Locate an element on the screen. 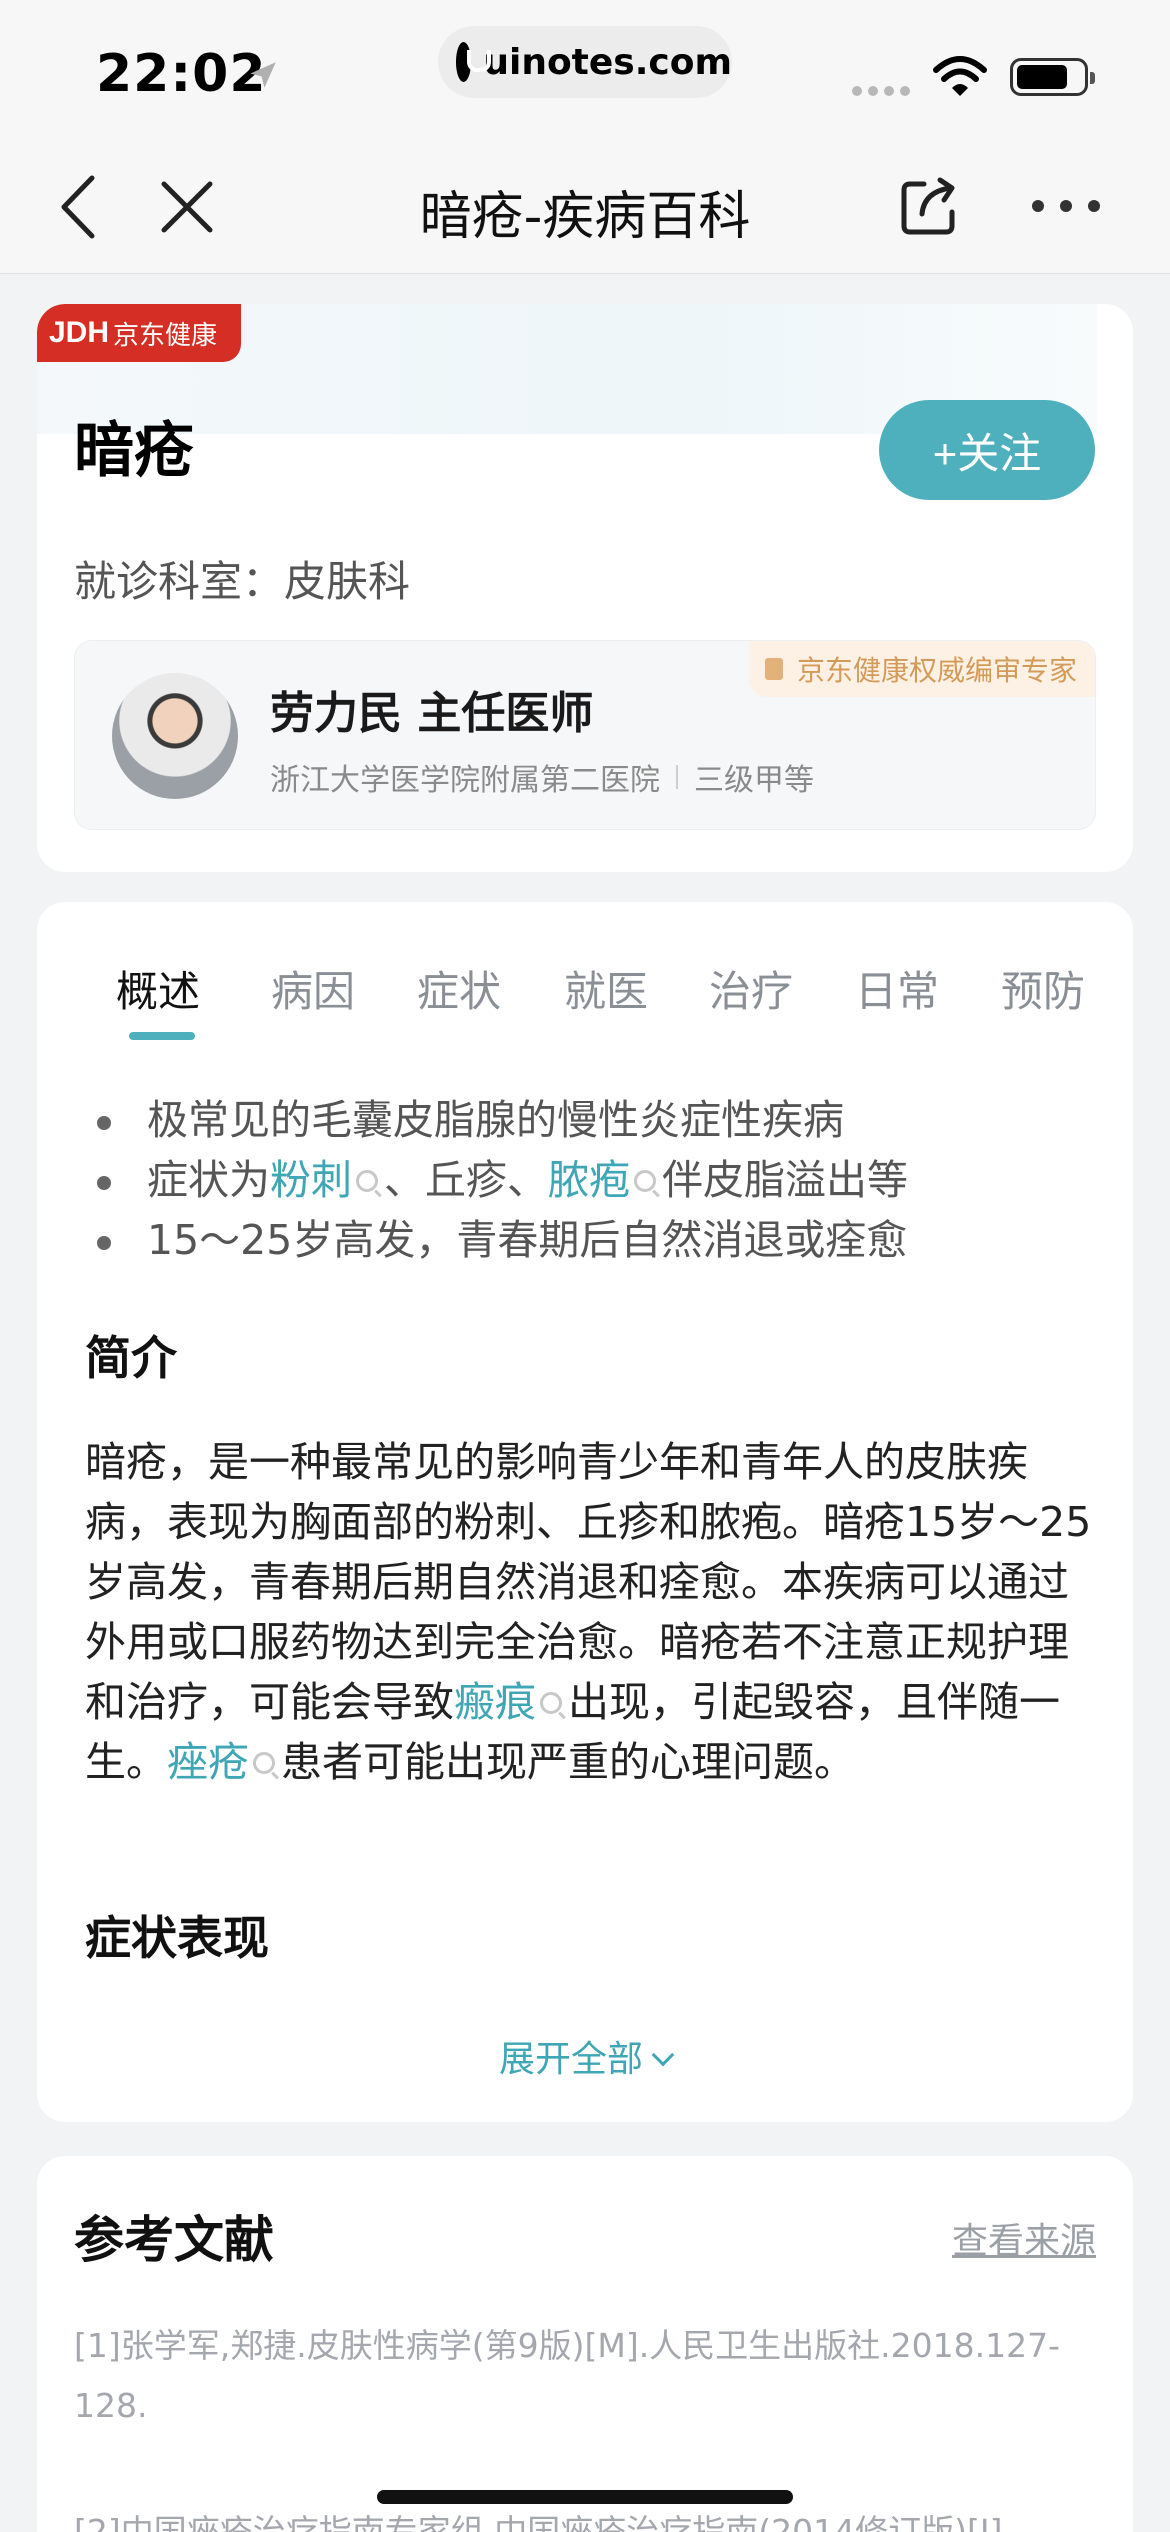  summary-item: 症状为粉刺 、丘疹、脓疱 伴皮脂溢出等 is located at coordinates (502, 1180).